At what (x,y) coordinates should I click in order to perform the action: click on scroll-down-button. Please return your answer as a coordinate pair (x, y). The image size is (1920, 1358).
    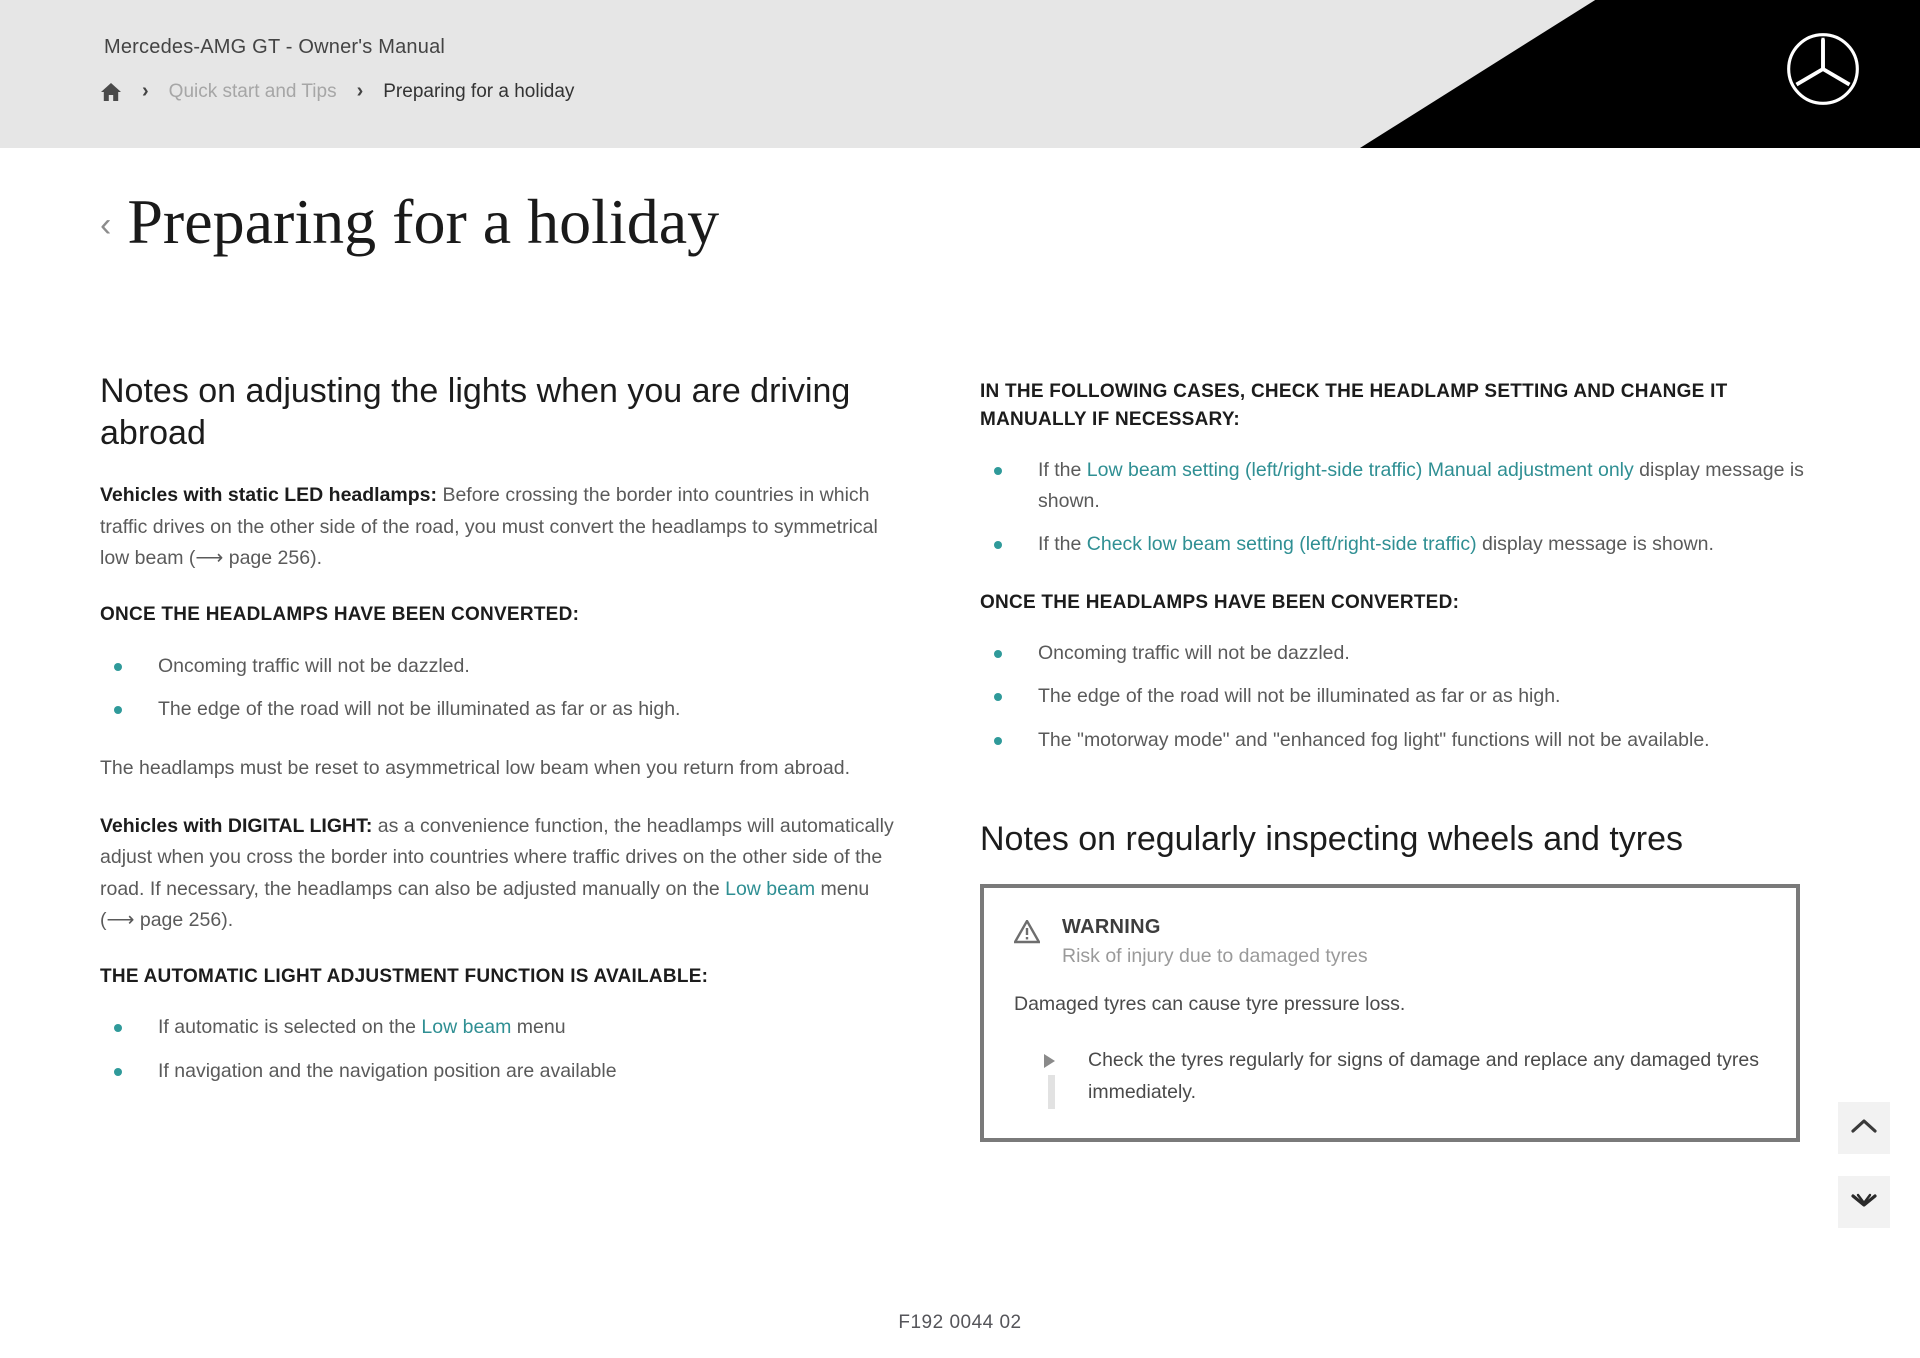
    Looking at the image, I should click on (1864, 1202).